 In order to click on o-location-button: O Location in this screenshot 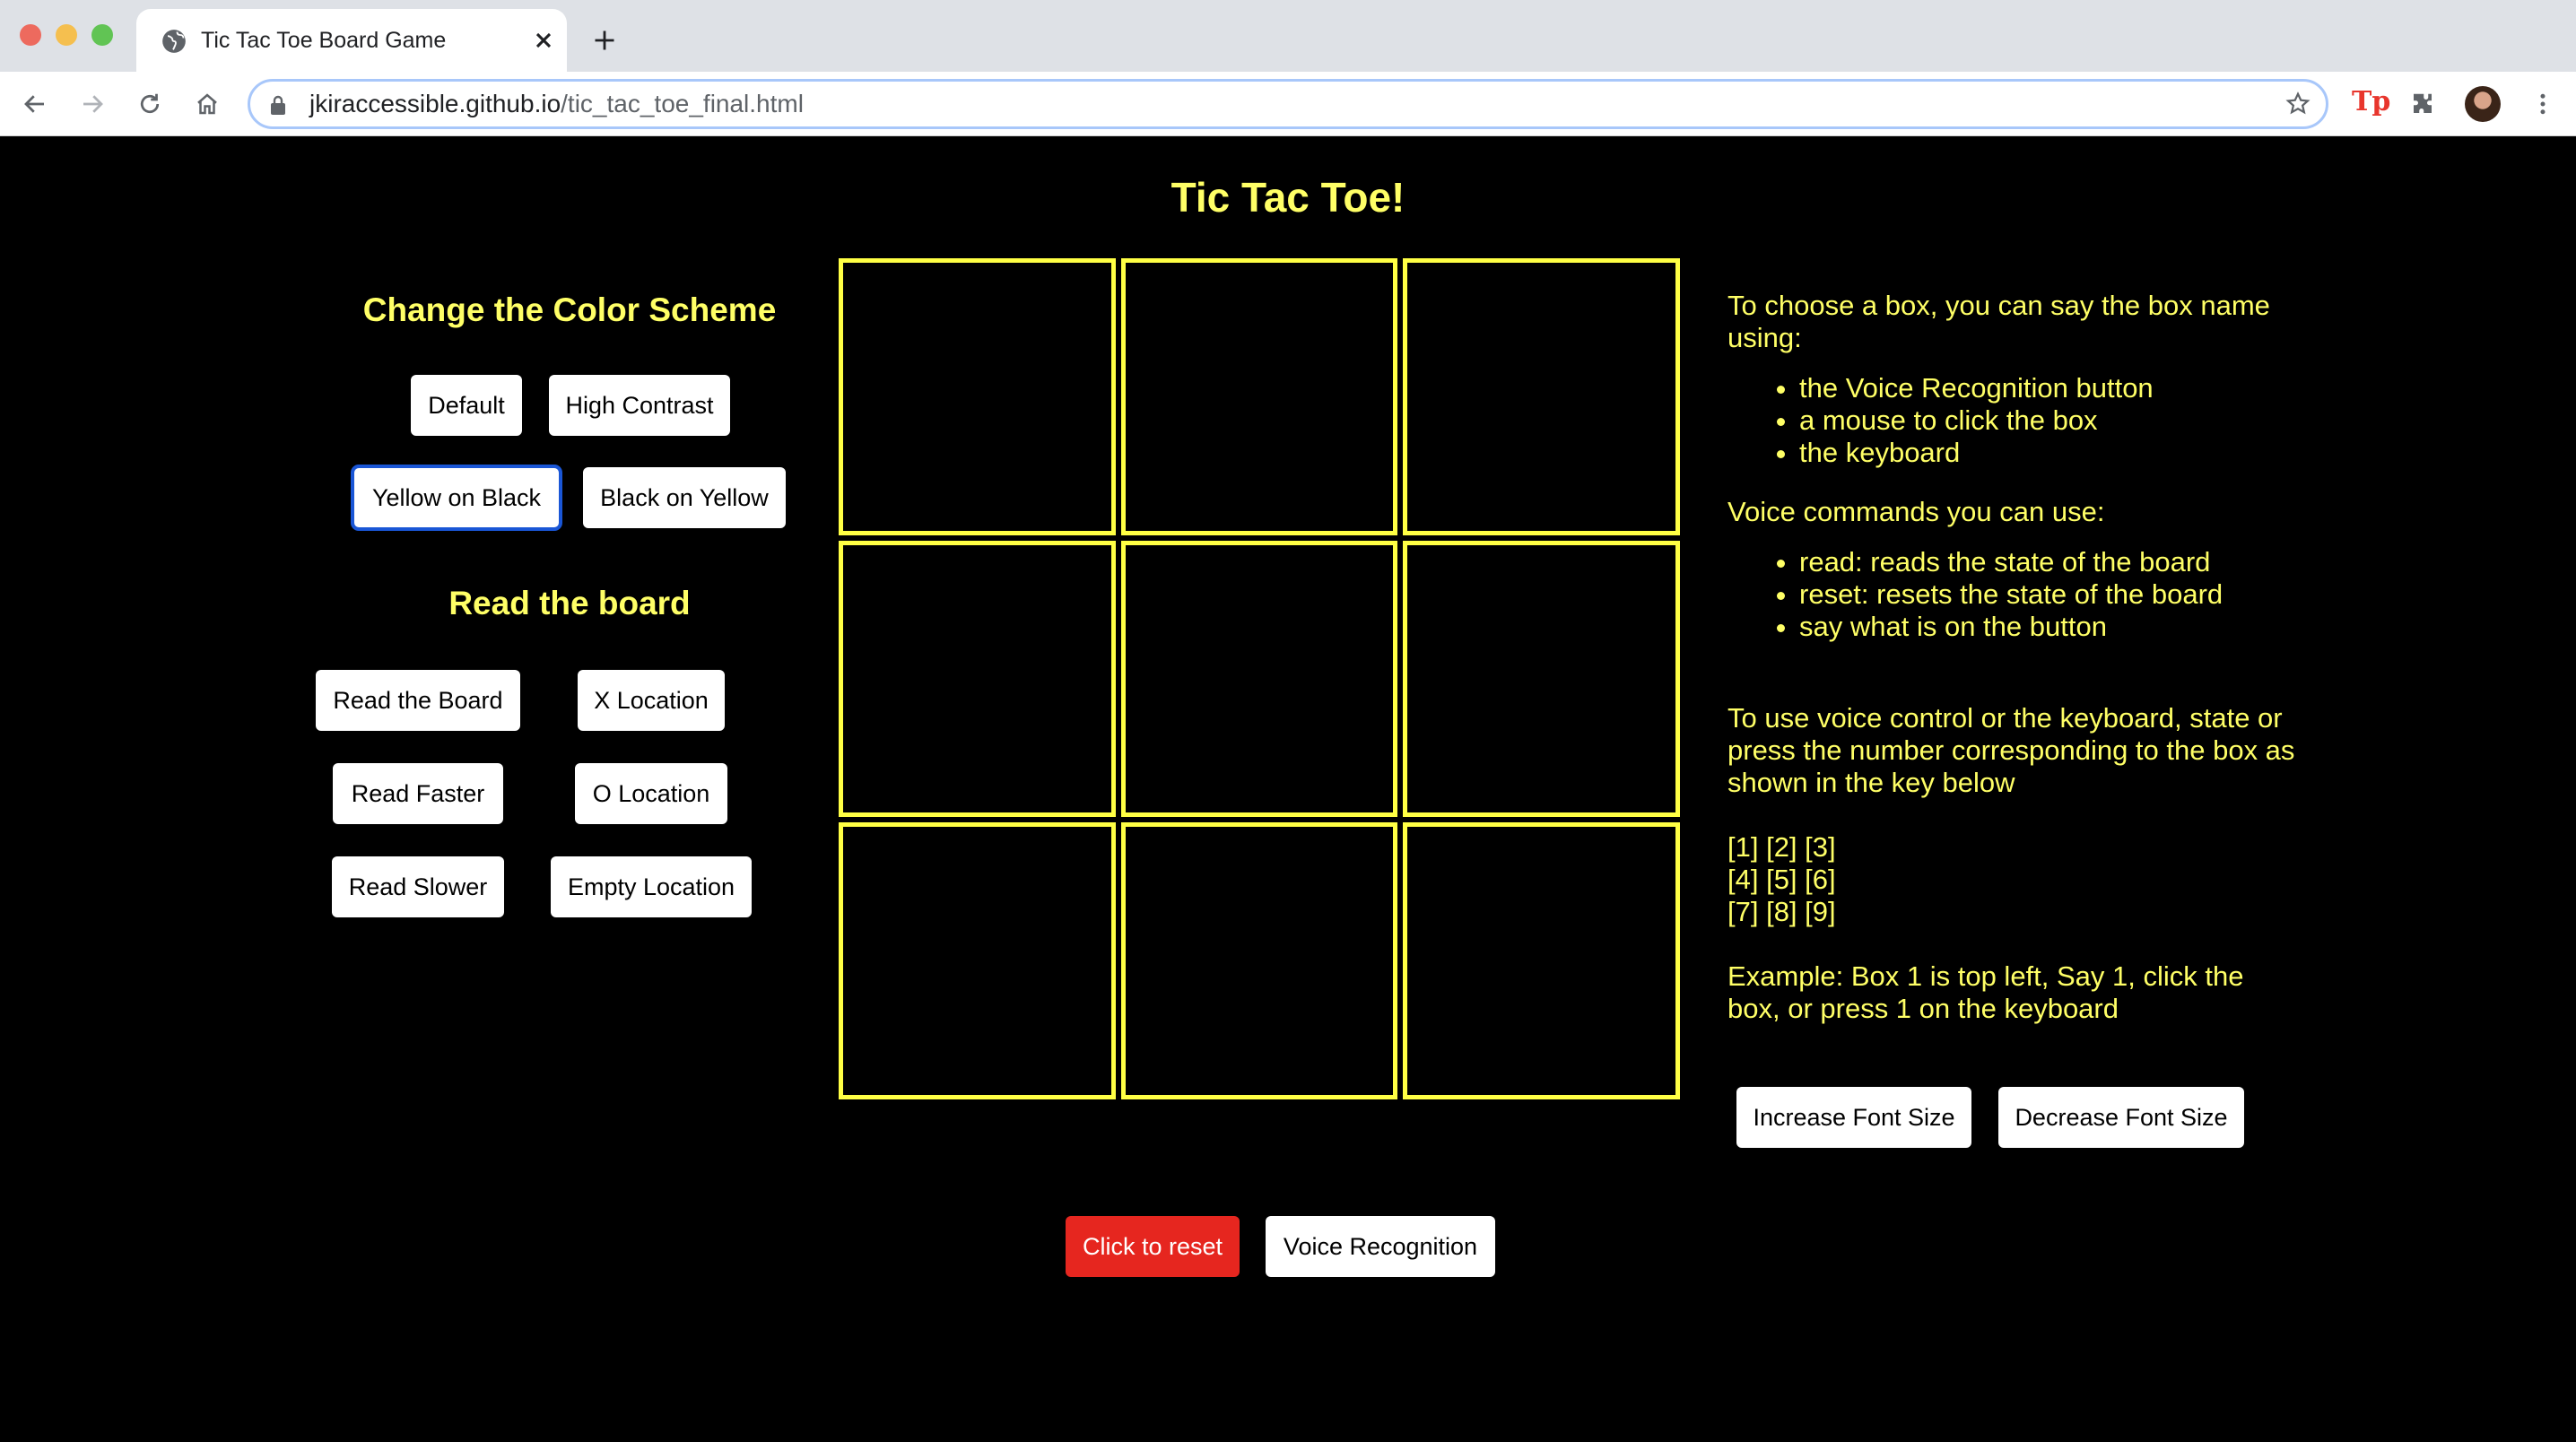, I will do `click(651, 793)`.